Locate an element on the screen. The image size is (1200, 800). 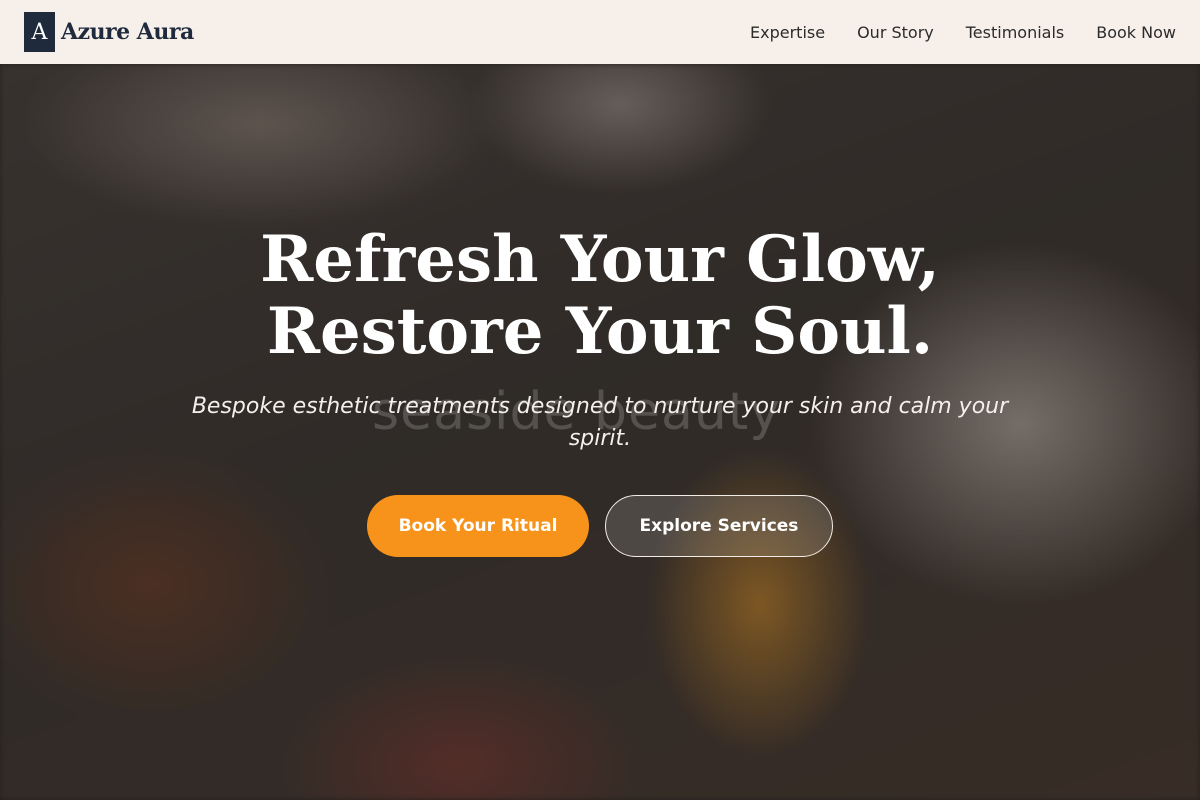
book-your-ritual-button: Book Your Ritual is located at coordinates (478, 526).